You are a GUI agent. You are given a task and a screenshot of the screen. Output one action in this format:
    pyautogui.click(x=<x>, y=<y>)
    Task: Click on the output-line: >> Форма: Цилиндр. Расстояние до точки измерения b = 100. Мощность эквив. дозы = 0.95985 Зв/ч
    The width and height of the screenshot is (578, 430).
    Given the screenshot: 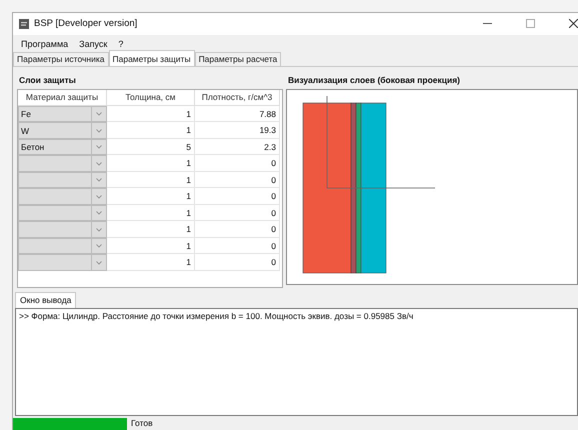 What is the action you would take?
    pyautogui.click(x=216, y=315)
    